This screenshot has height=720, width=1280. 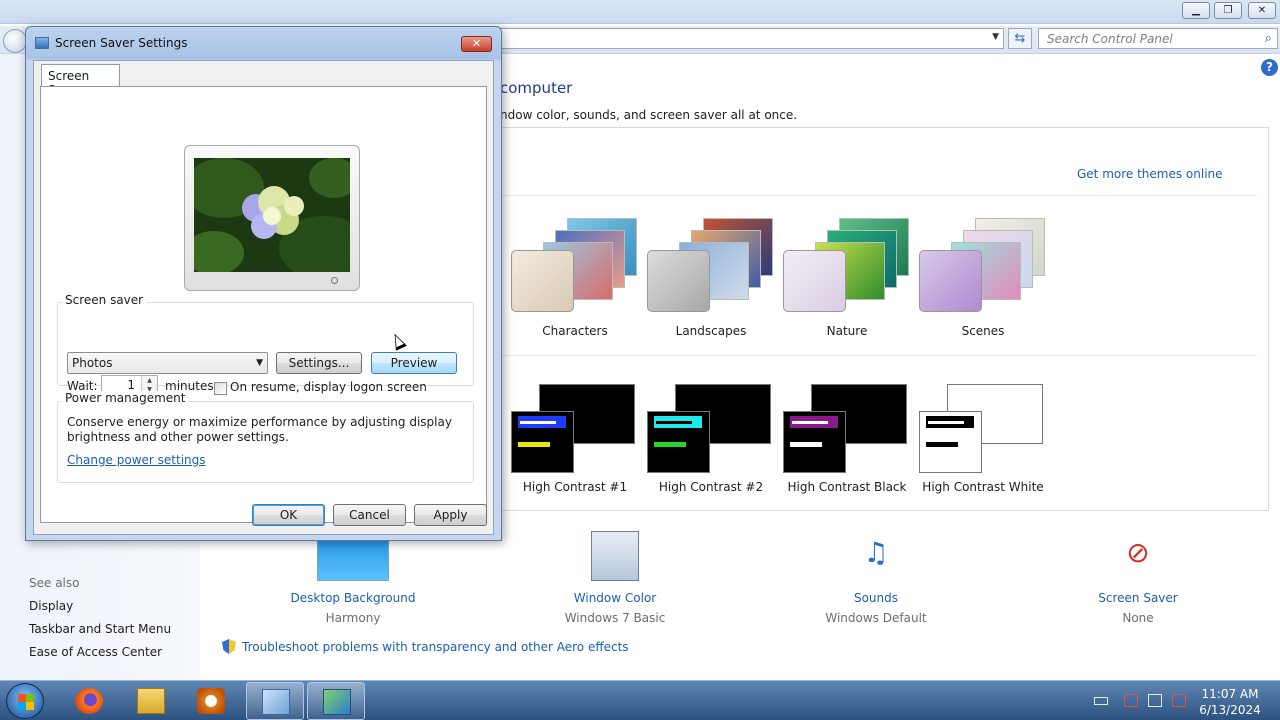 I want to click on theme-name: High Contrast Black, so click(x=847, y=487).